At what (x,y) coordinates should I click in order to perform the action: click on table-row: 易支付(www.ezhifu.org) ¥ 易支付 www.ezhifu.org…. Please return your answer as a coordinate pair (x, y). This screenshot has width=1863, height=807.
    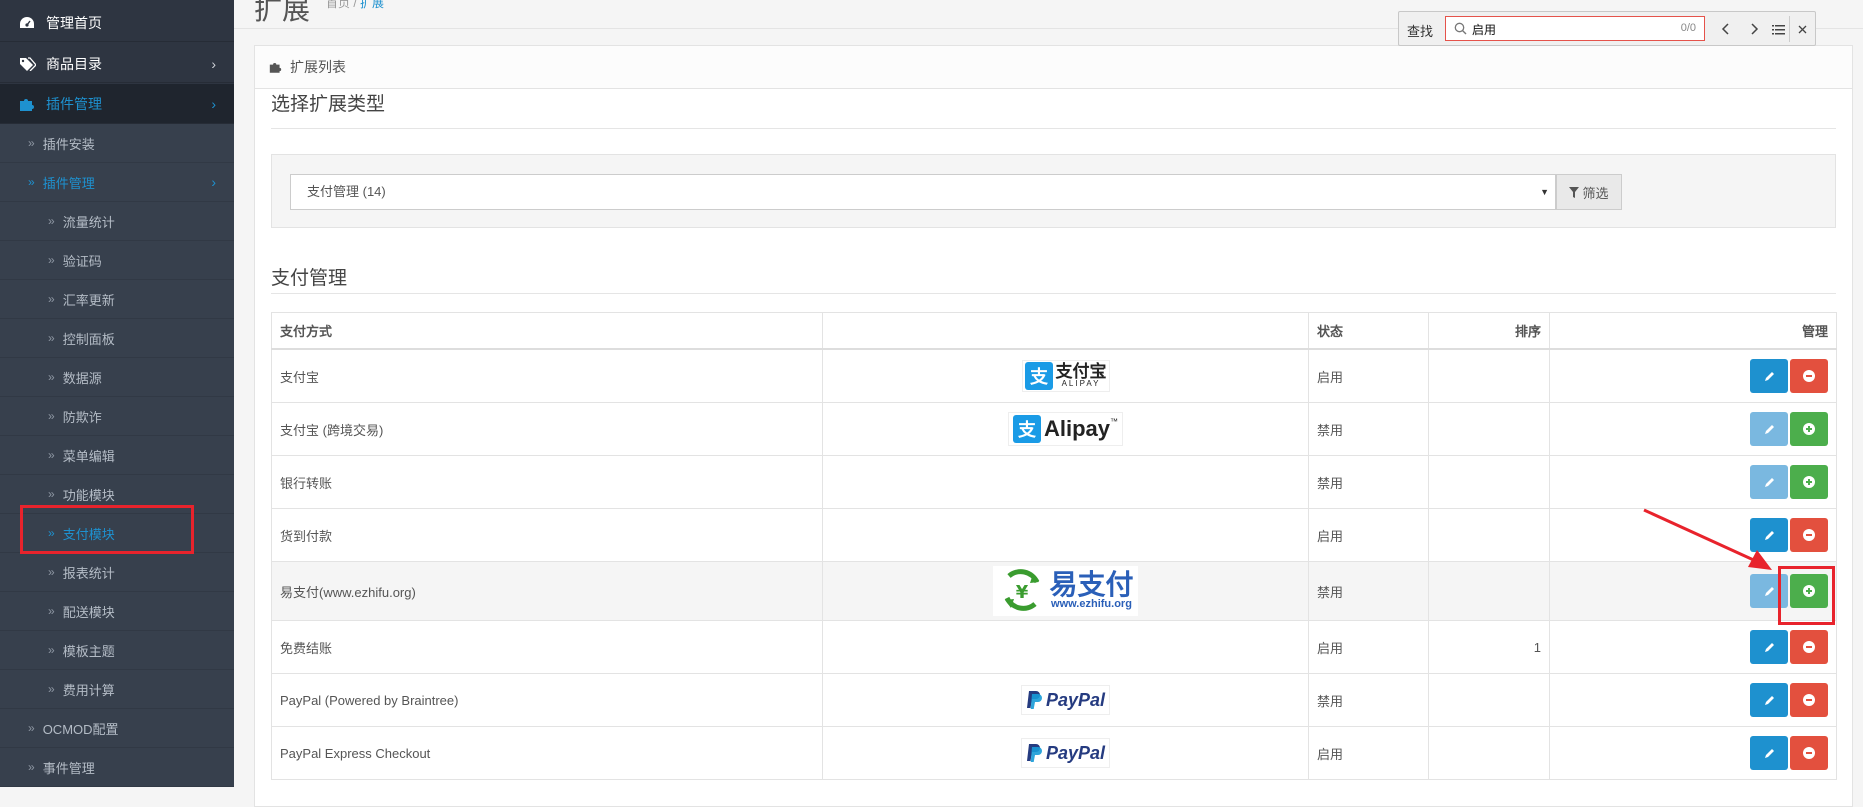
    Looking at the image, I should click on (1054, 591).